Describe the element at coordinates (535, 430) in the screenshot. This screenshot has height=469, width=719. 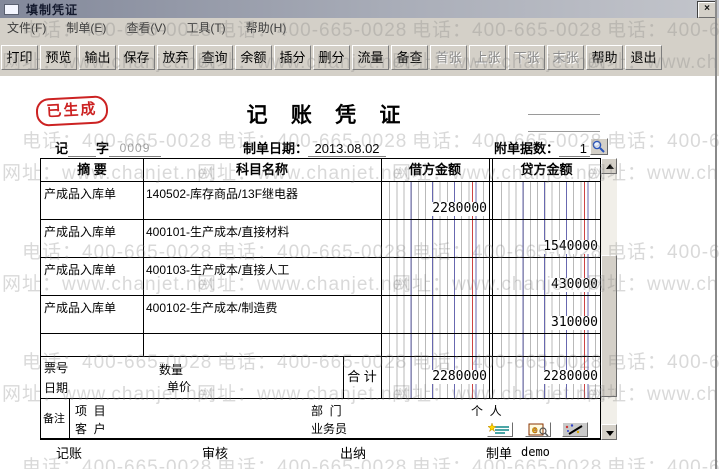
I see `svg-text: e` at that location.